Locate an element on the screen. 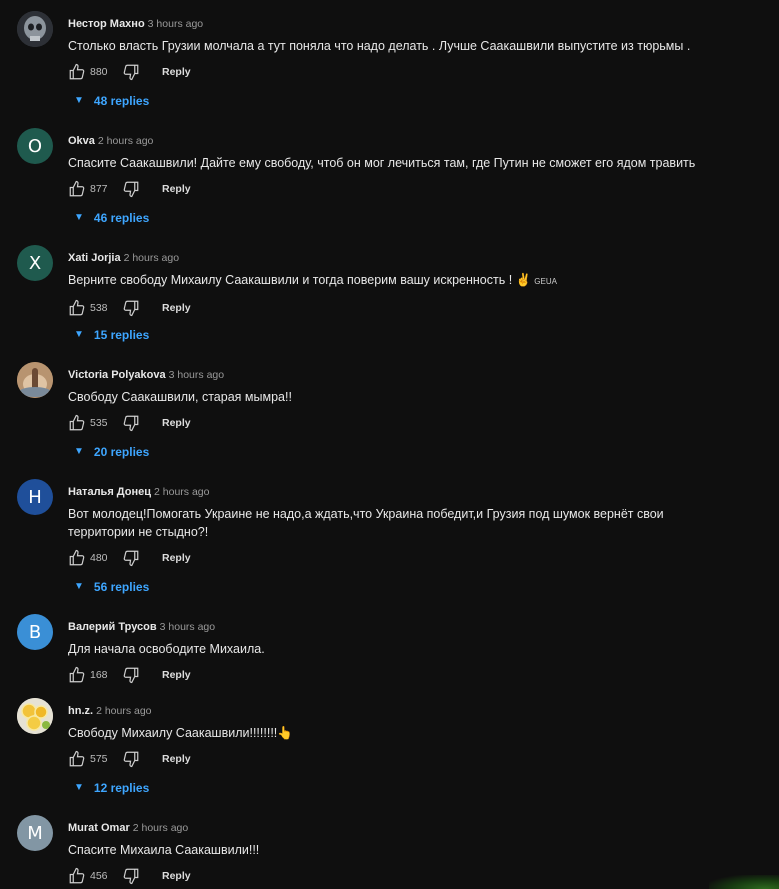 The height and width of the screenshot is (889, 779). replies-count: 56 replies is located at coordinates (121, 587).